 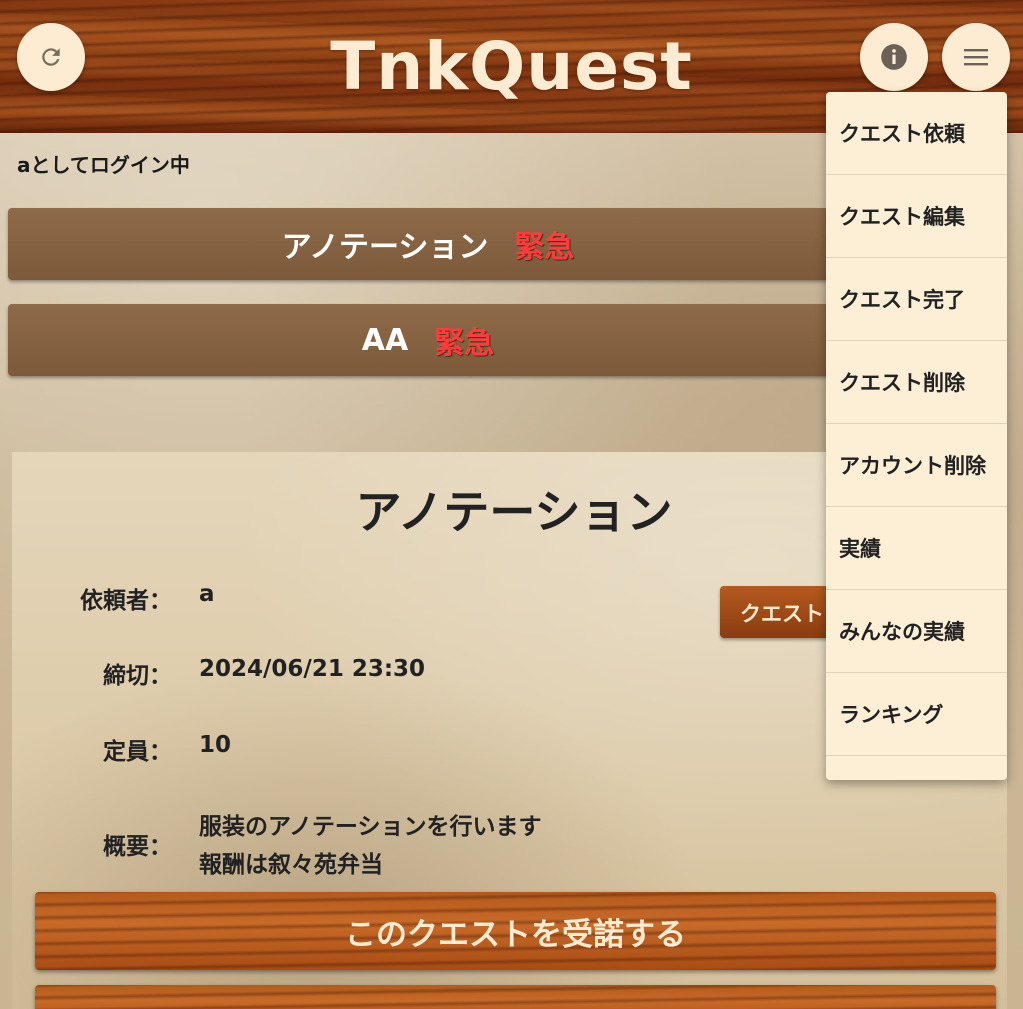 I want to click on menu-item-quest-complete: クエスト完了, so click(x=916, y=299).